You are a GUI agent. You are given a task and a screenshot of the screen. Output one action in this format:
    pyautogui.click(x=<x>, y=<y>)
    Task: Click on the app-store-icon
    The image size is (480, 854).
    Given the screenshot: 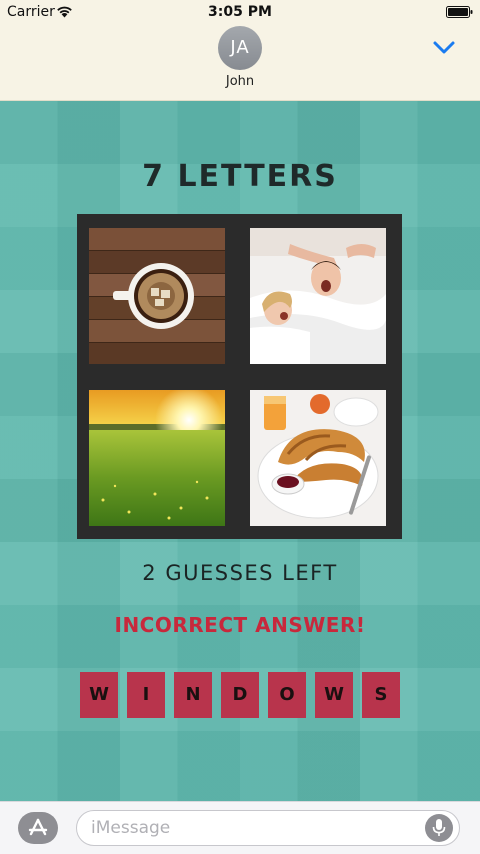 What is the action you would take?
    pyautogui.click(x=38, y=827)
    